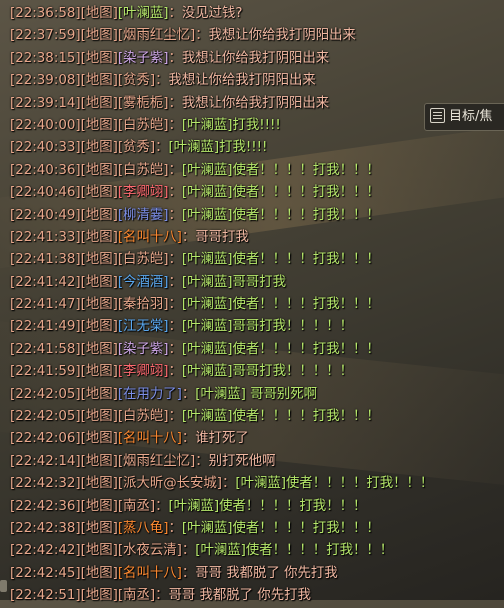 This screenshot has height=608, width=504. Describe the element at coordinates (143, 103) in the screenshot. I see `chat-sender: [雾栀栀]` at that location.